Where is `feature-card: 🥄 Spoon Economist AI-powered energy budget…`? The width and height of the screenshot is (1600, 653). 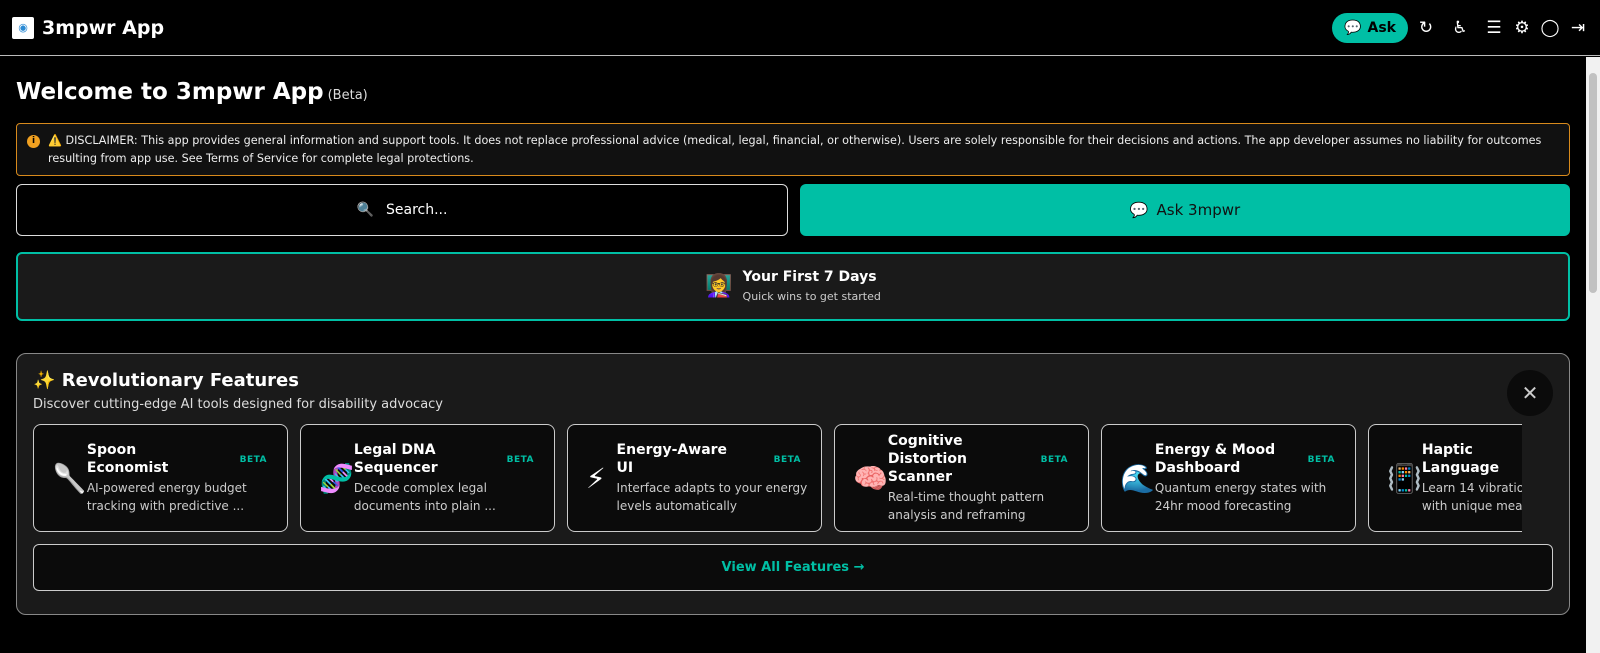 feature-card: 🥄 Spoon Economist AI-powered energy budget… is located at coordinates (160, 478).